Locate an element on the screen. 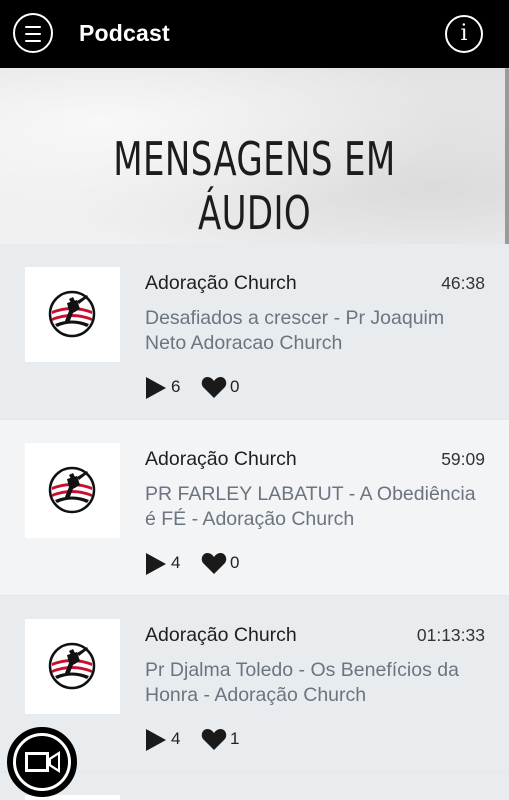 The image size is (509, 800). duration: 46:38 is located at coordinates (463, 283).